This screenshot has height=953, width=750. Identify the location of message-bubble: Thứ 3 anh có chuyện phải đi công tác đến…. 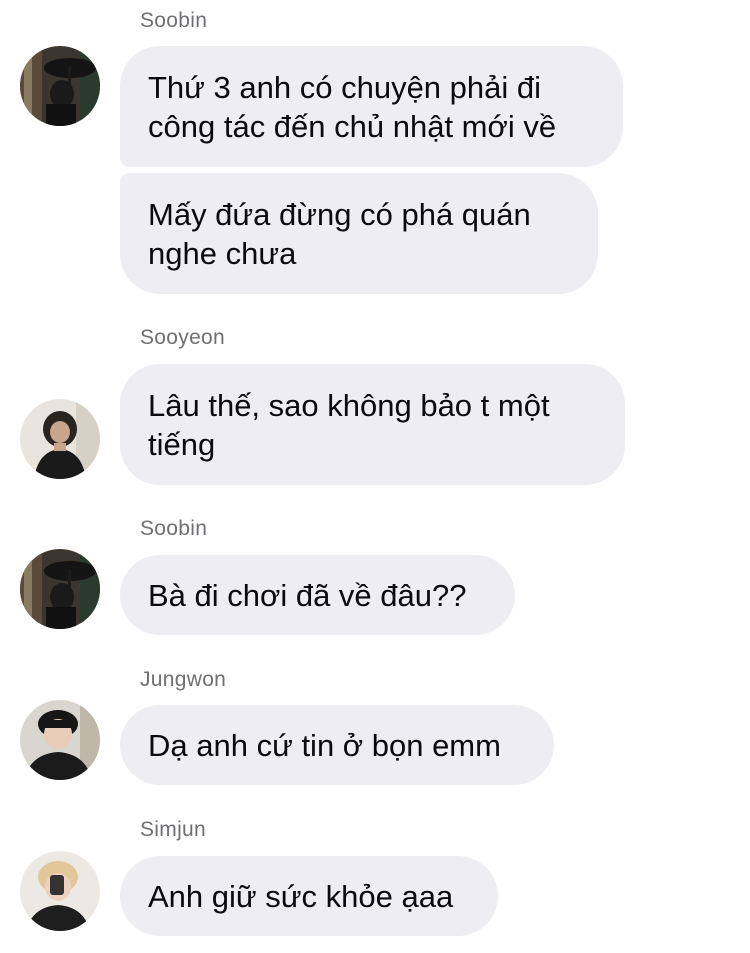
(371, 106).